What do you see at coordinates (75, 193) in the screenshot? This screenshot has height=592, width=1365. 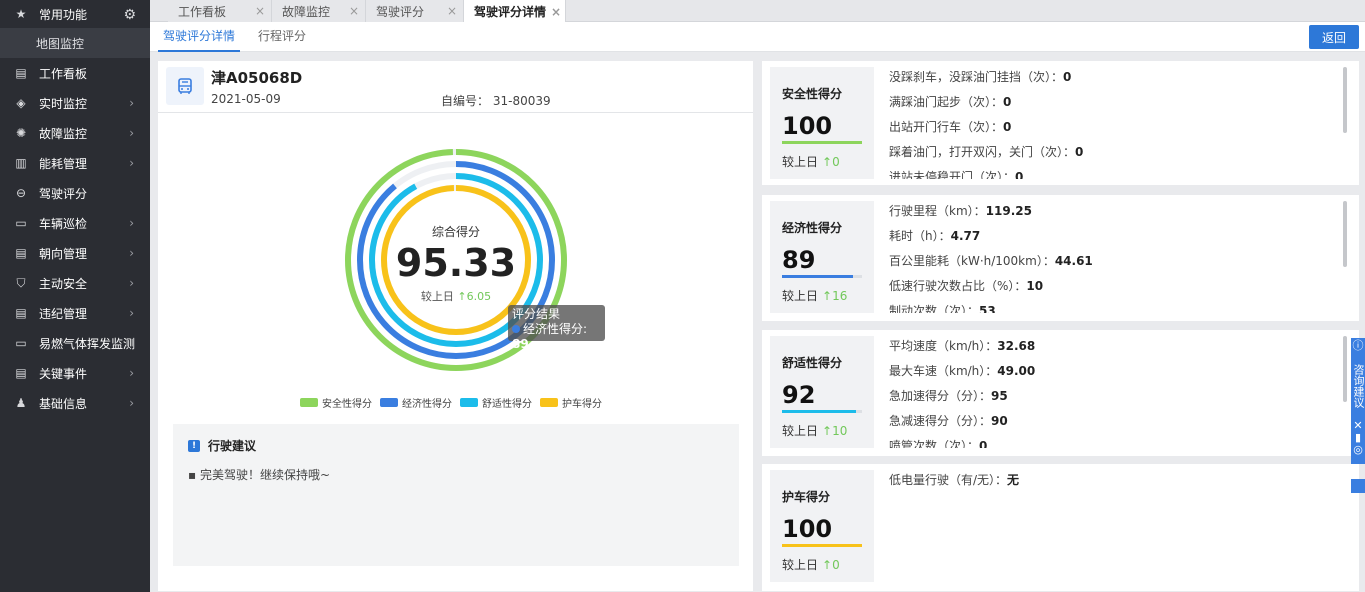 I see `sidebar-item-4: ⊖ 驾驶评分` at bounding box center [75, 193].